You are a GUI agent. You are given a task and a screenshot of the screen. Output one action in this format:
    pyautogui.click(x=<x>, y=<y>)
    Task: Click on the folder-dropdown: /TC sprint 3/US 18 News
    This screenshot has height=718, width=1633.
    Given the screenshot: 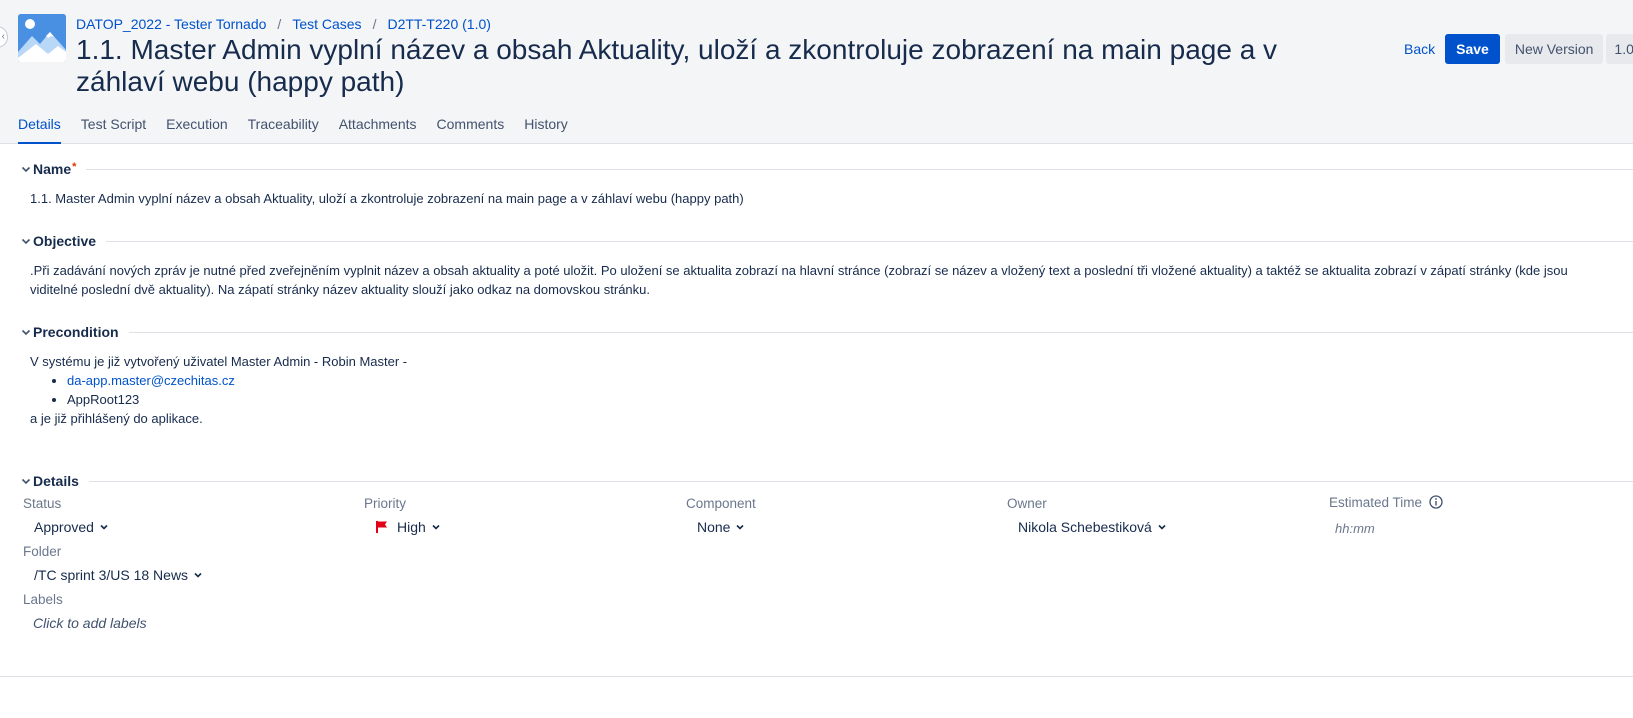 What is the action you would take?
    pyautogui.click(x=118, y=575)
    